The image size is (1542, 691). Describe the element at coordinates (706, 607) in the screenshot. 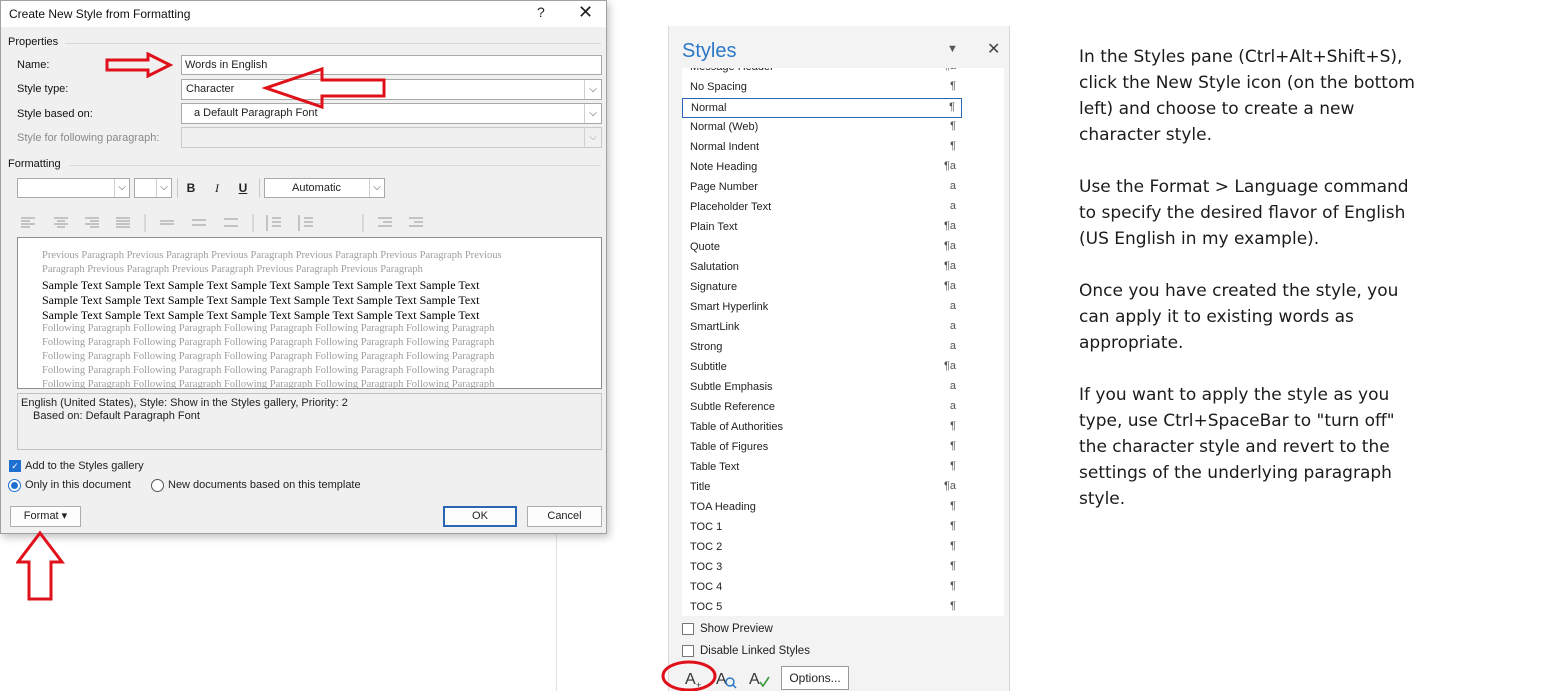

I see `style-name: TOC 5` at that location.